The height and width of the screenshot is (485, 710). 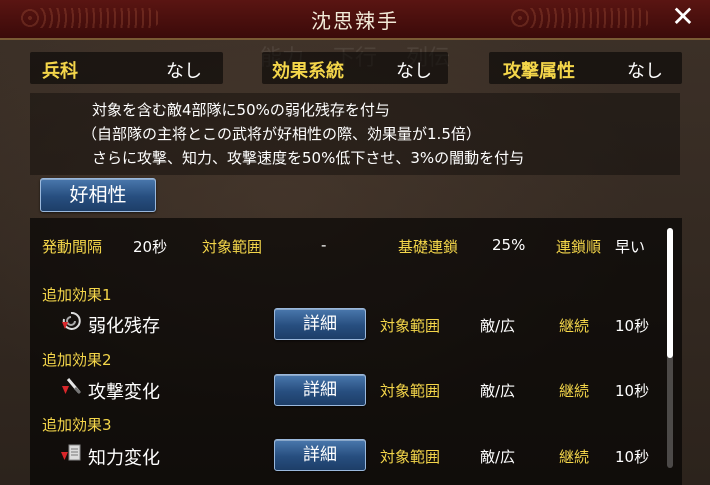 I want to click on attribute-label: 攻撃属性, so click(x=539, y=71).